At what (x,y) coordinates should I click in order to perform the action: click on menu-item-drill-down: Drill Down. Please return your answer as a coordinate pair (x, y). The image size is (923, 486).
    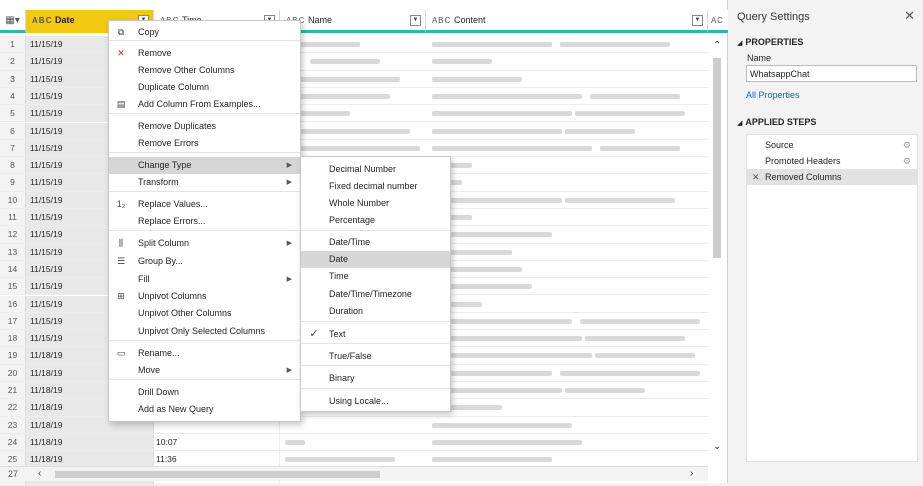
    Looking at the image, I should click on (204, 392).